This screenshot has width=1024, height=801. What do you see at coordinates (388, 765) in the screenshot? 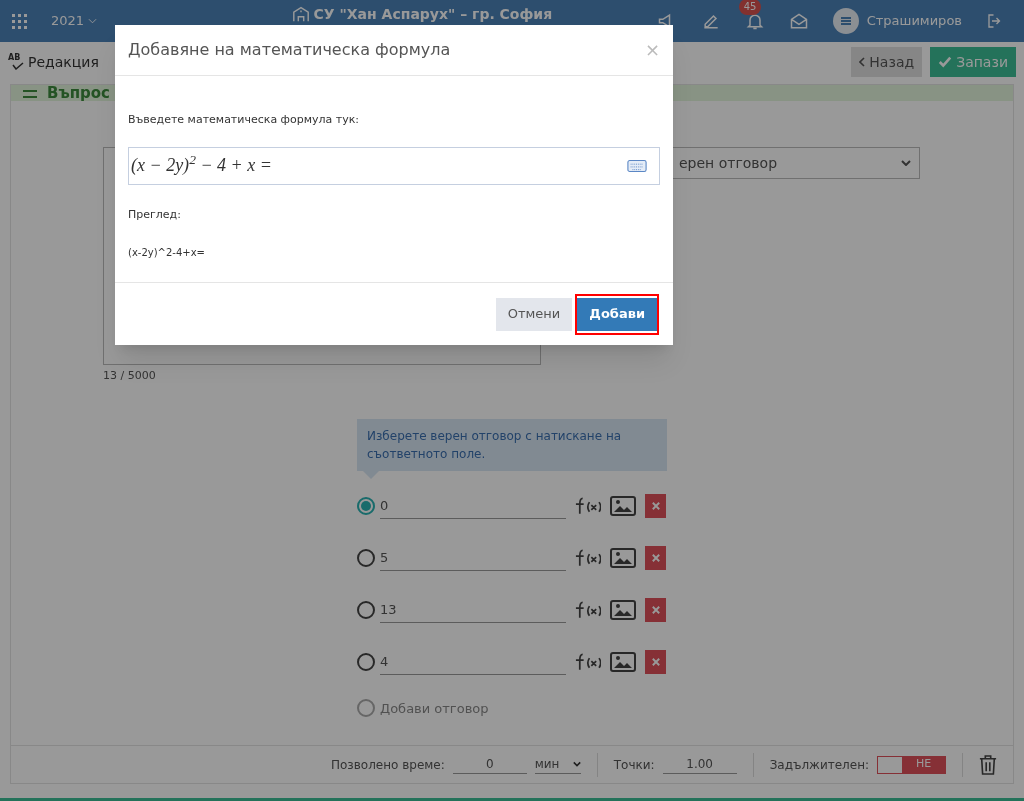
I see `time-label: Позволено време:` at bounding box center [388, 765].